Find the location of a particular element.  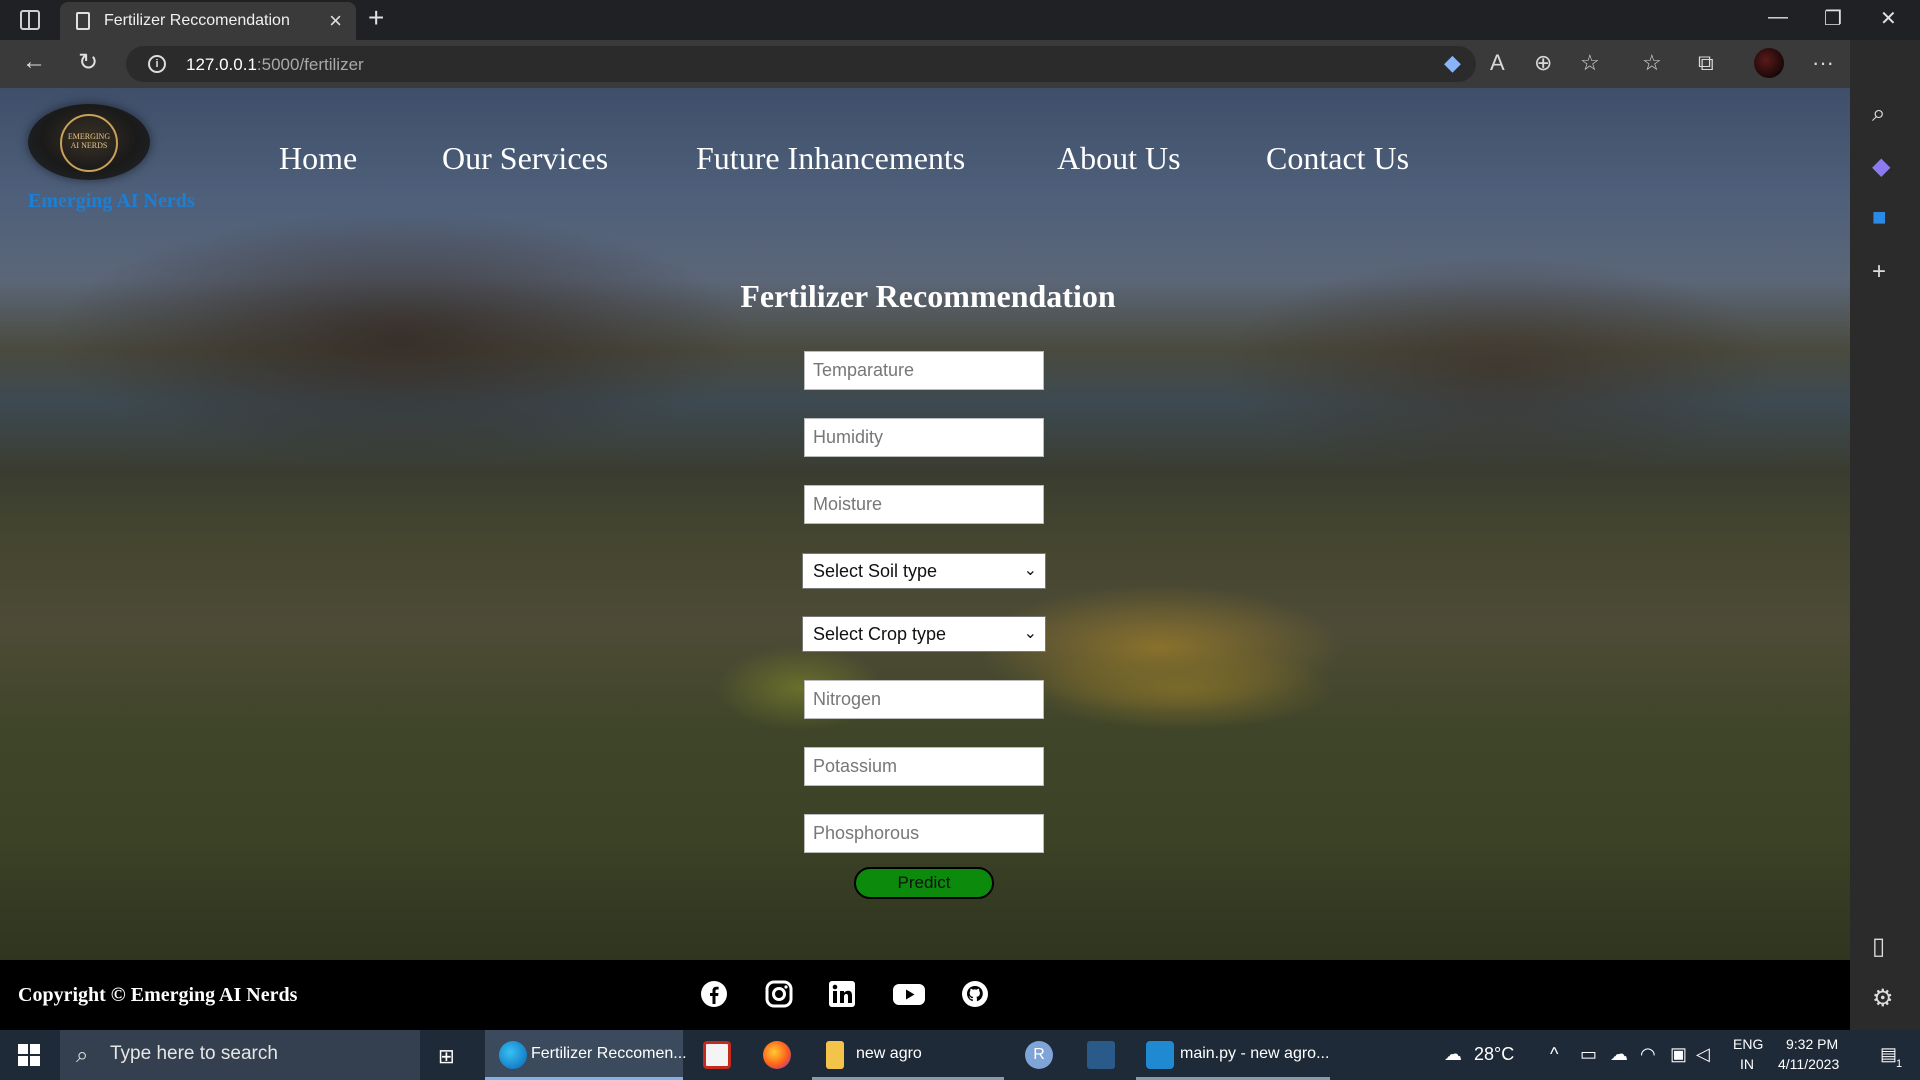

site-info-icon: i is located at coordinates (157, 64).